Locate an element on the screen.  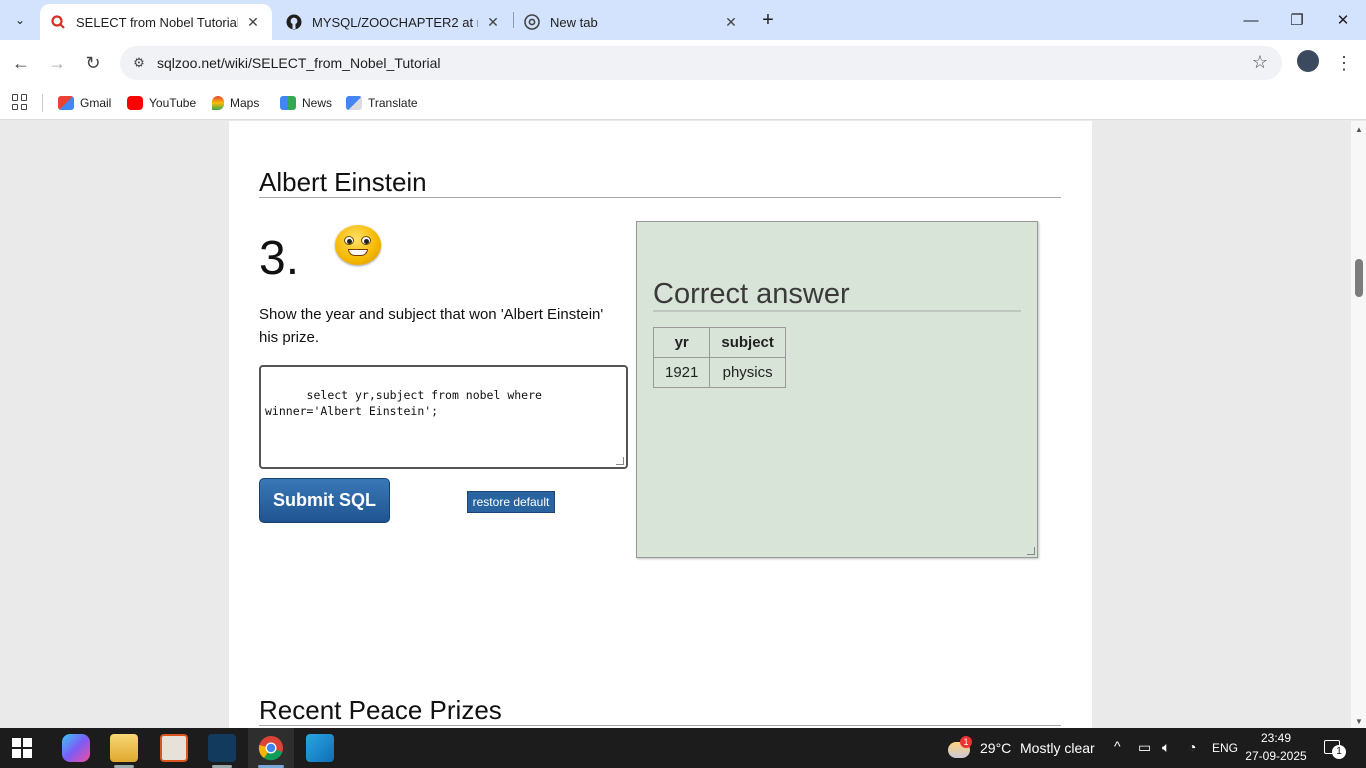
weather-description: Mostly clear is located at coordinates (1057, 748).